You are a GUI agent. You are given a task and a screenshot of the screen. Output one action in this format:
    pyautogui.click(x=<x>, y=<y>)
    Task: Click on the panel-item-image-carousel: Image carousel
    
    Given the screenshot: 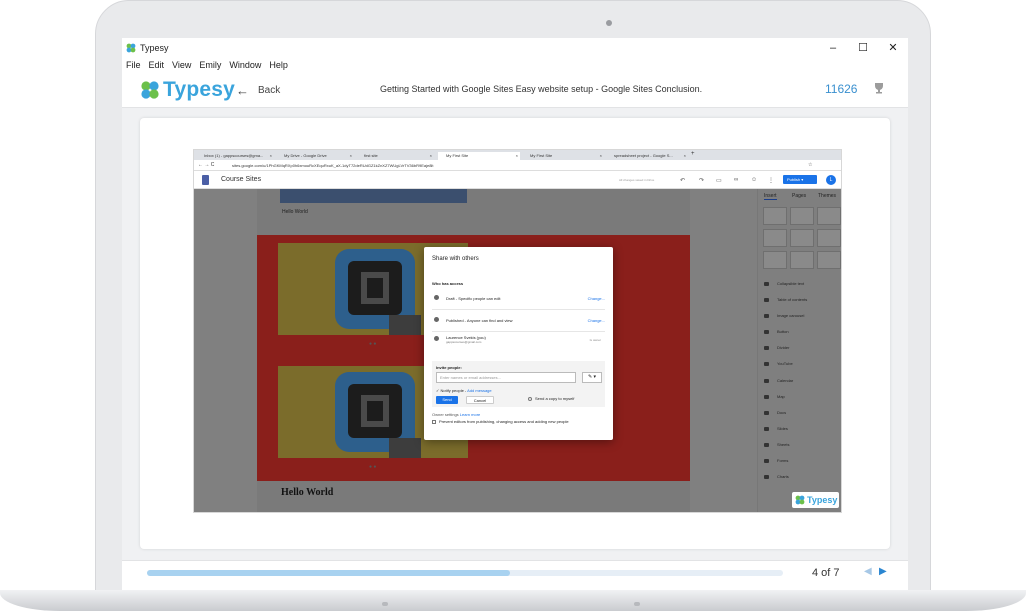 What is the action you would take?
    pyautogui.click(x=784, y=315)
    